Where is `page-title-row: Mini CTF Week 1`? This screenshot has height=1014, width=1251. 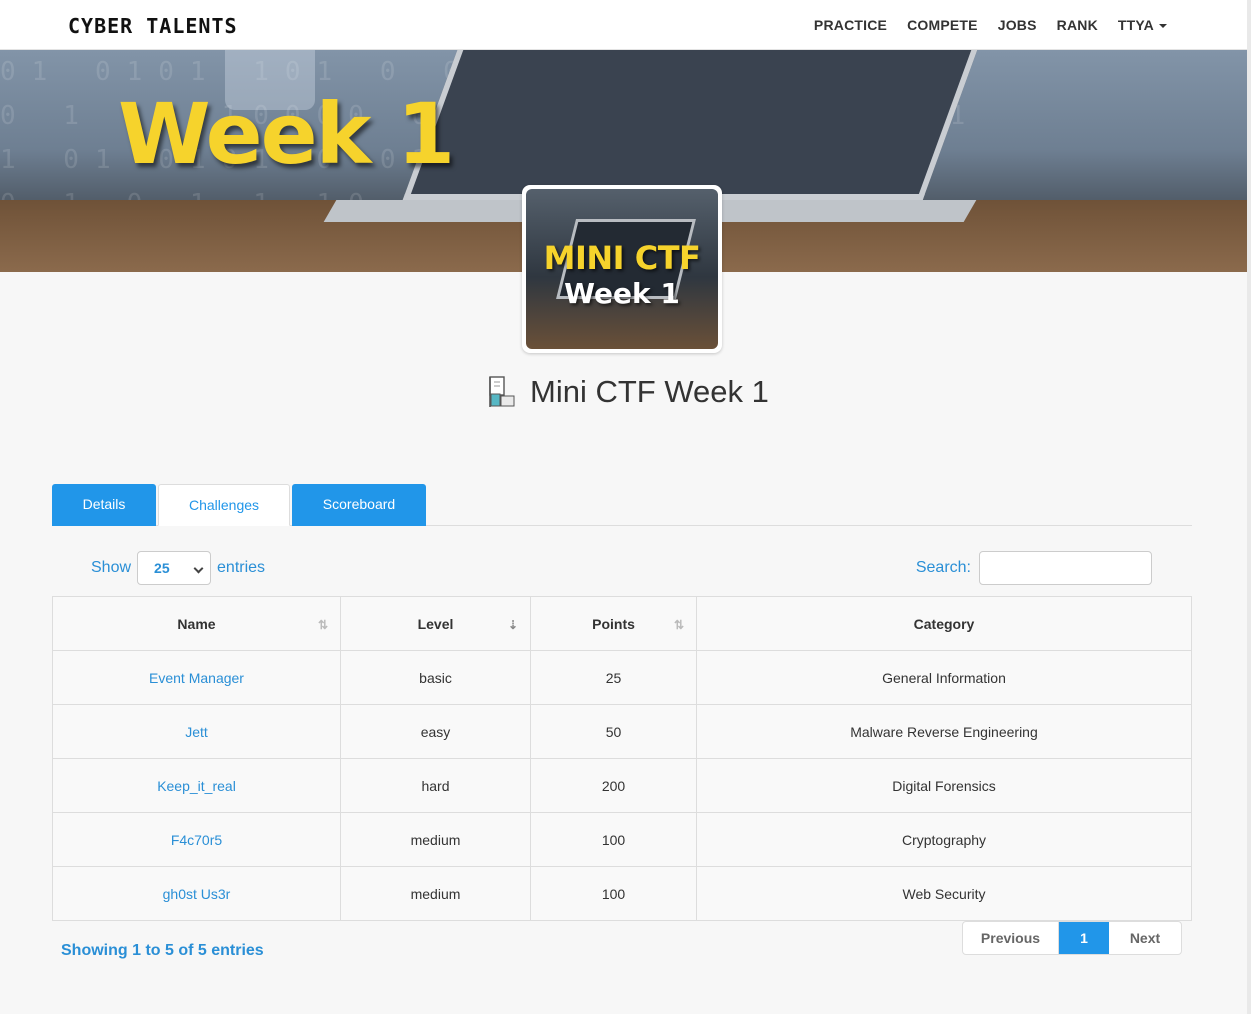 page-title-row: Mini CTF Week 1 is located at coordinates (626, 392).